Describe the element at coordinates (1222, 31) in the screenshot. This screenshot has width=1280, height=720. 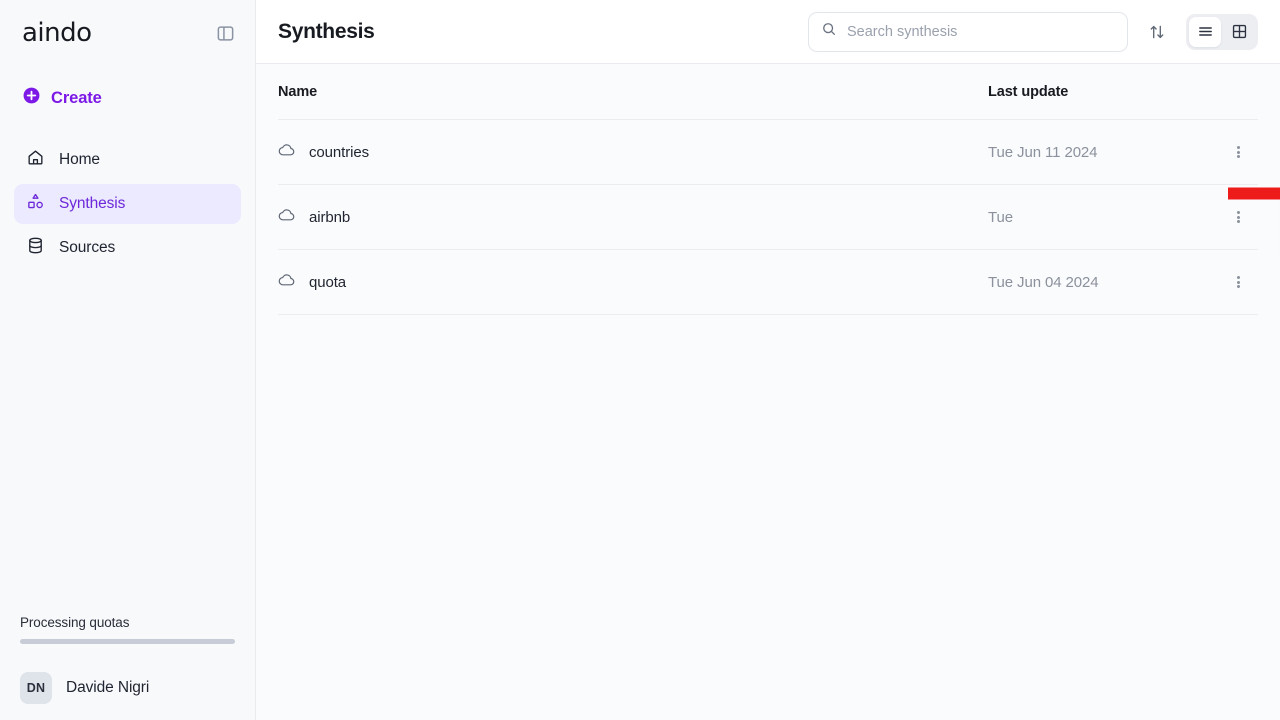
I see `view-toggle-group` at that location.